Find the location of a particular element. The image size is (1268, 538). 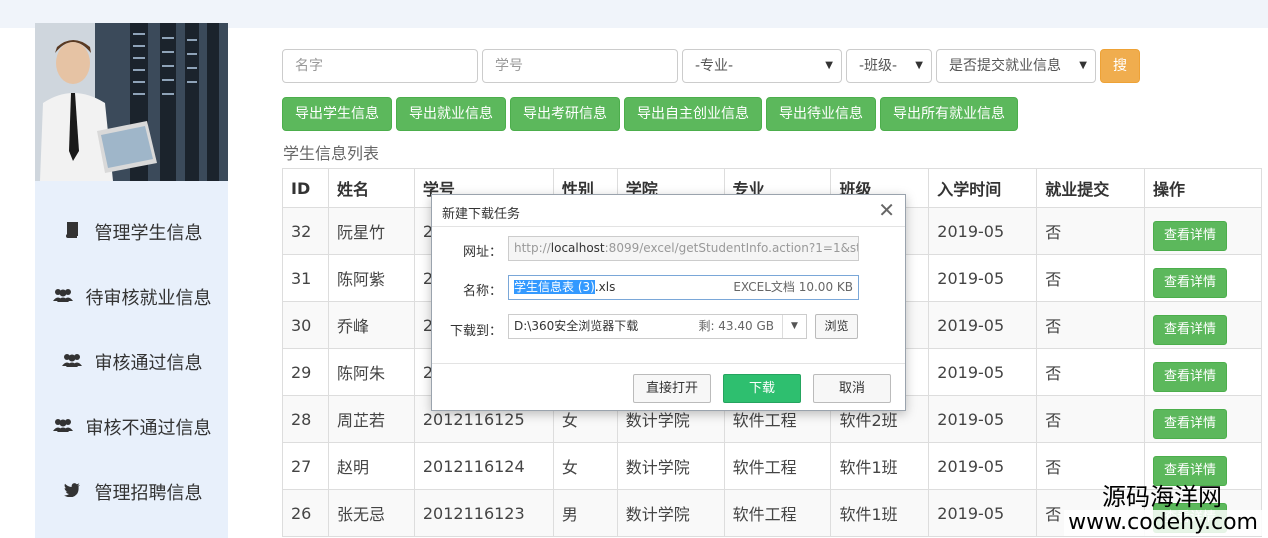

export-students-button: 导出学生信息 is located at coordinates (337, 114).